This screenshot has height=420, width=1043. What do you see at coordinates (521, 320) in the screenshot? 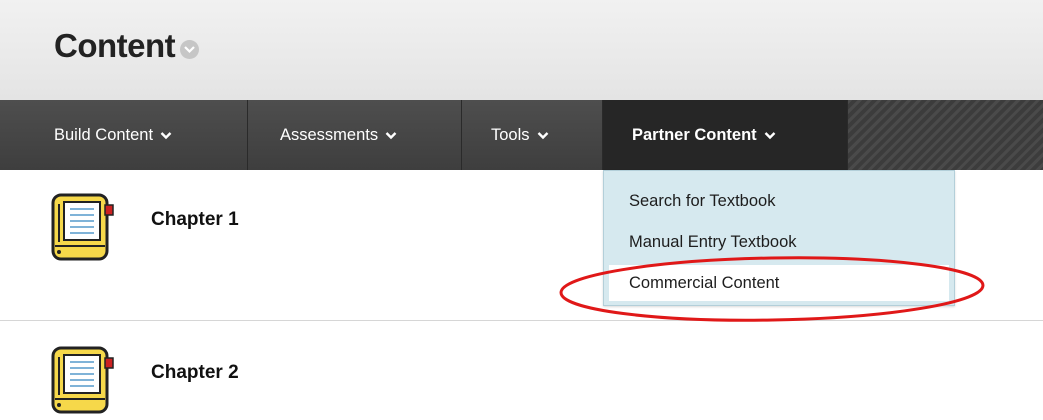
I see `item-divider` at bounding box center [521, 320].